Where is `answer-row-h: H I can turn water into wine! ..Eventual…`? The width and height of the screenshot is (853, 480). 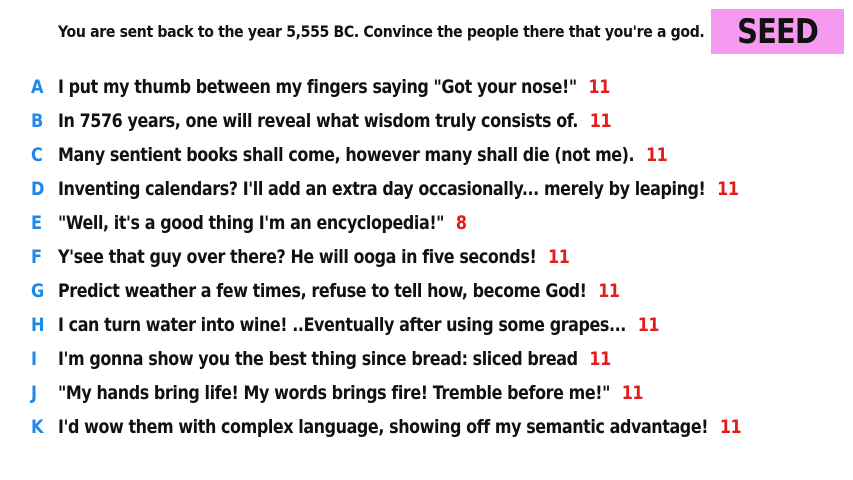 answer-row-h: H I can turn water into wine! ..Eventual… is located at coordinates (426, 325).